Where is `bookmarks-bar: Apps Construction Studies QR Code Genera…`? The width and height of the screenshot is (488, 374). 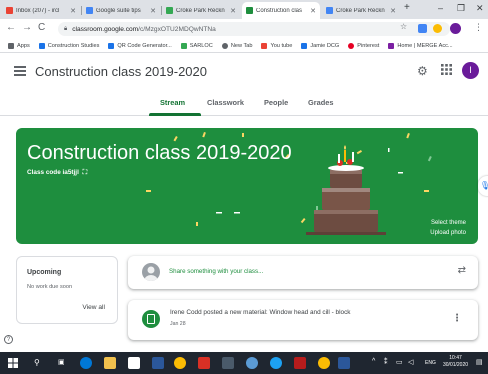
bookmarks-bar: Apps Construction Studies QR Code Genera… is located at coordinates (244, 46).